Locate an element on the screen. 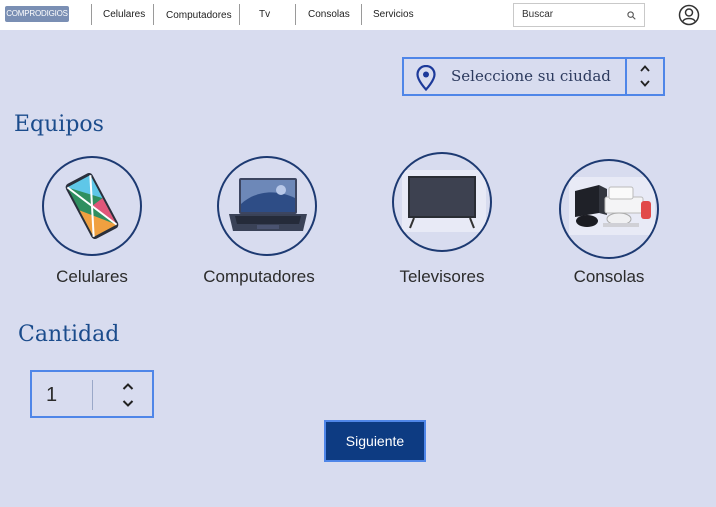  nav-item-tv: Tv is located at coordinates (264, 14).